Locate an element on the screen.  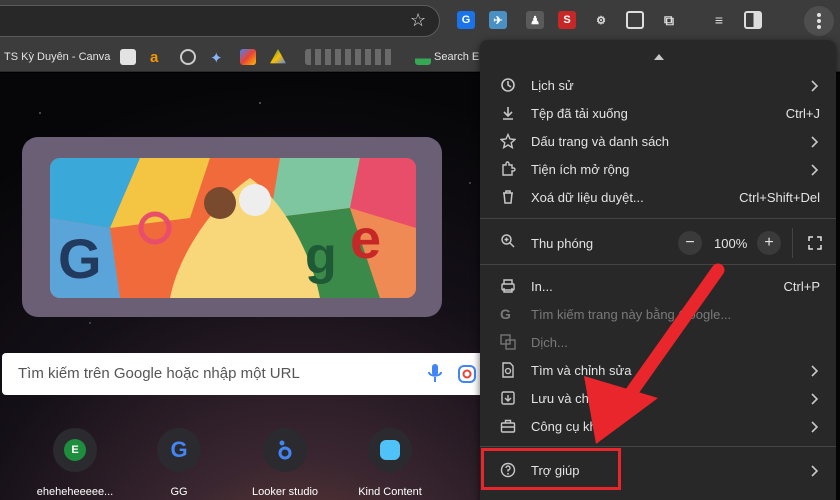
svg-text: e is located at coordinates (365, 238).